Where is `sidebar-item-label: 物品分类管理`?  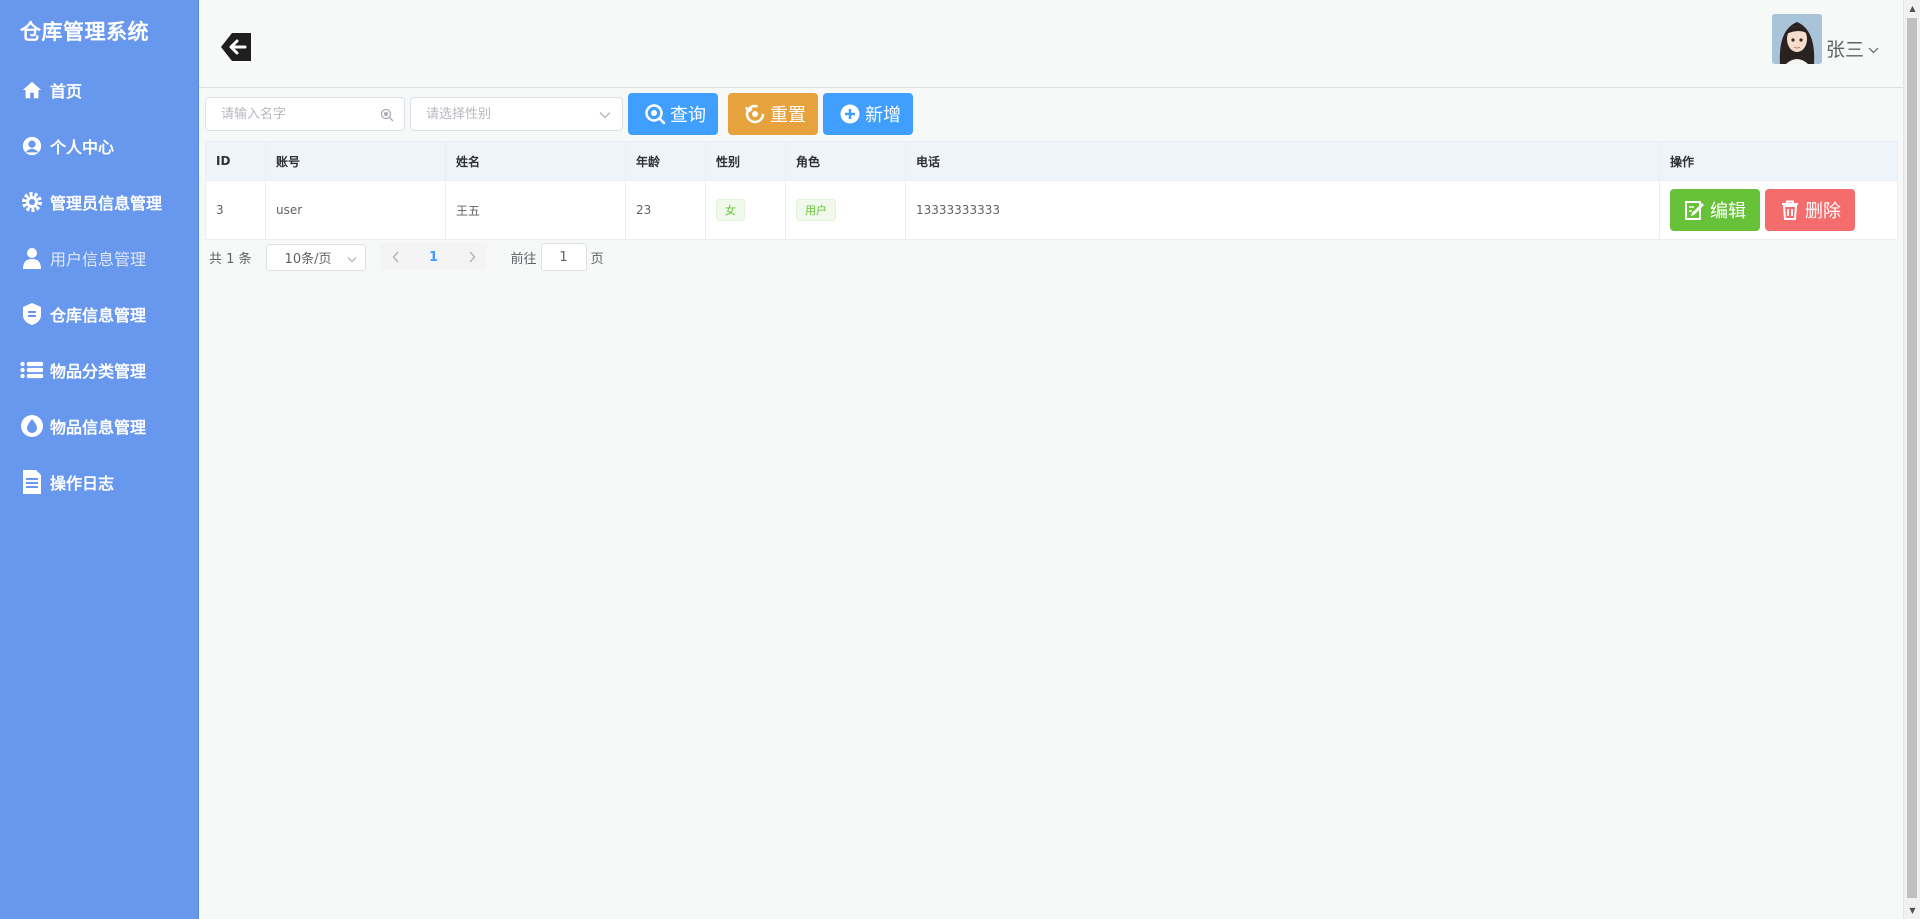
sidebar-item-label: 物品分类管理 is located at coordinates (98, 371).